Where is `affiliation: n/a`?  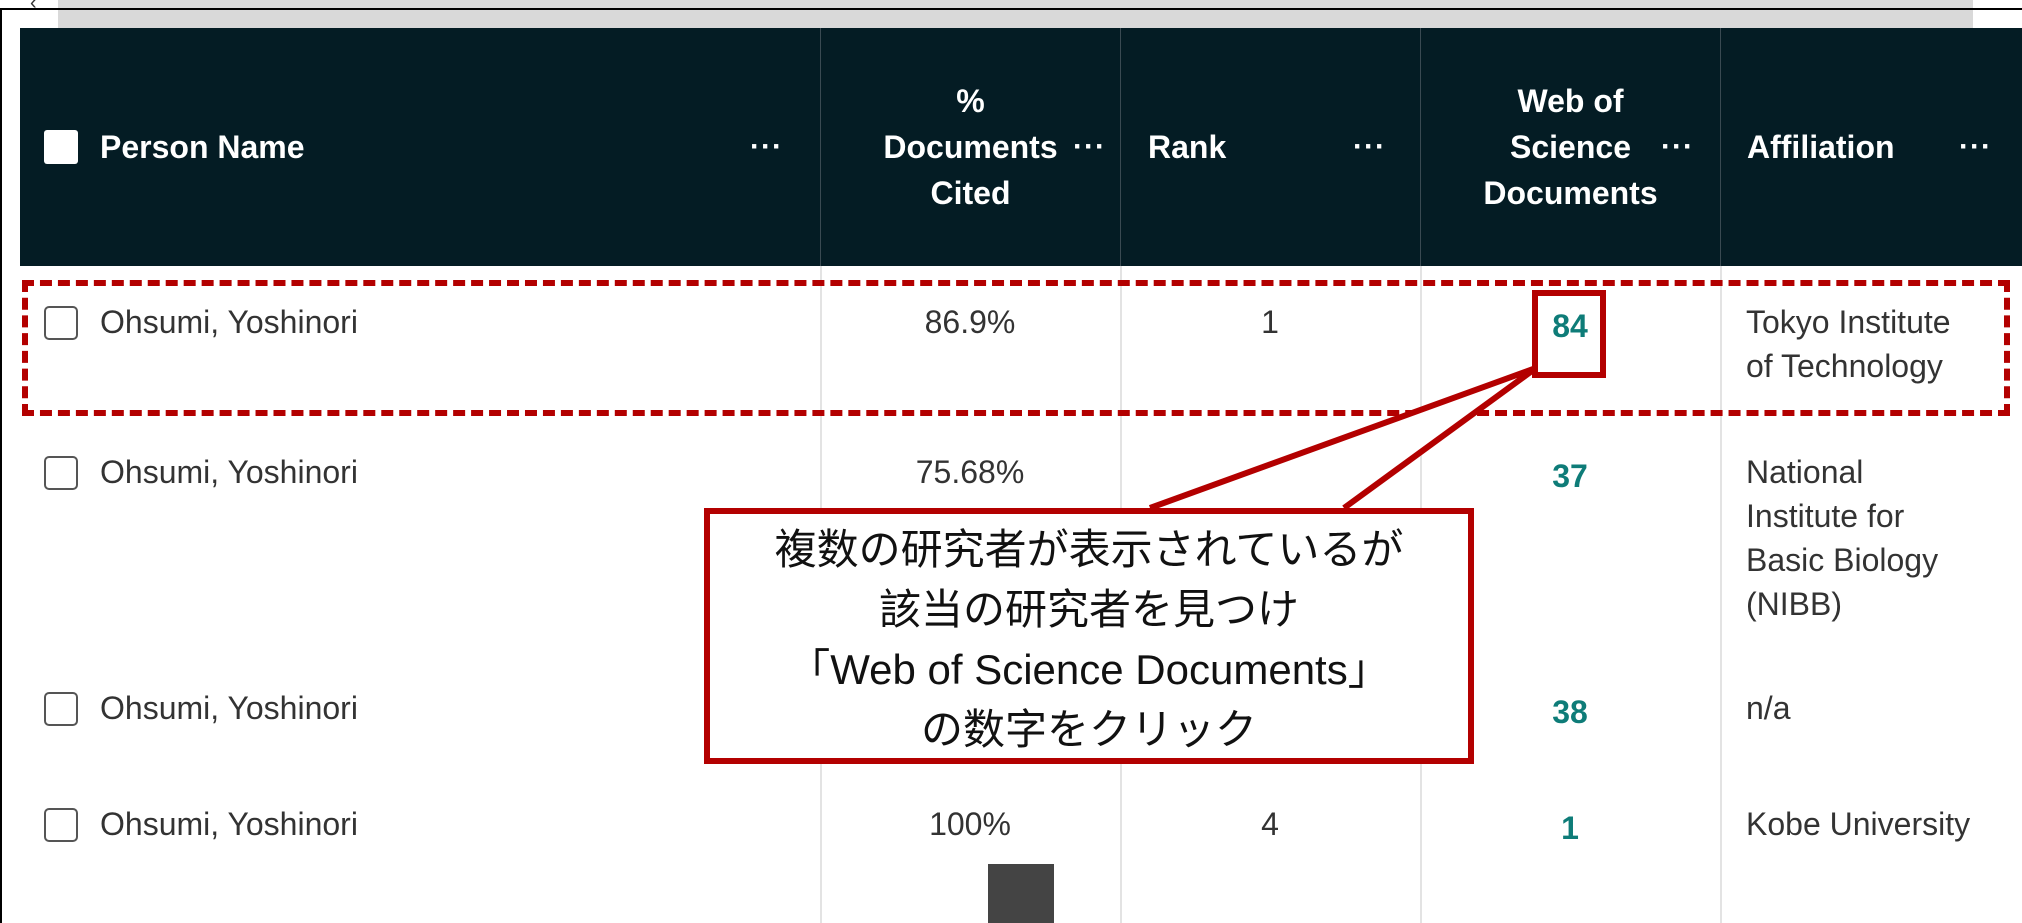
affiliation: n/a is located at coordinates (1881, 708).